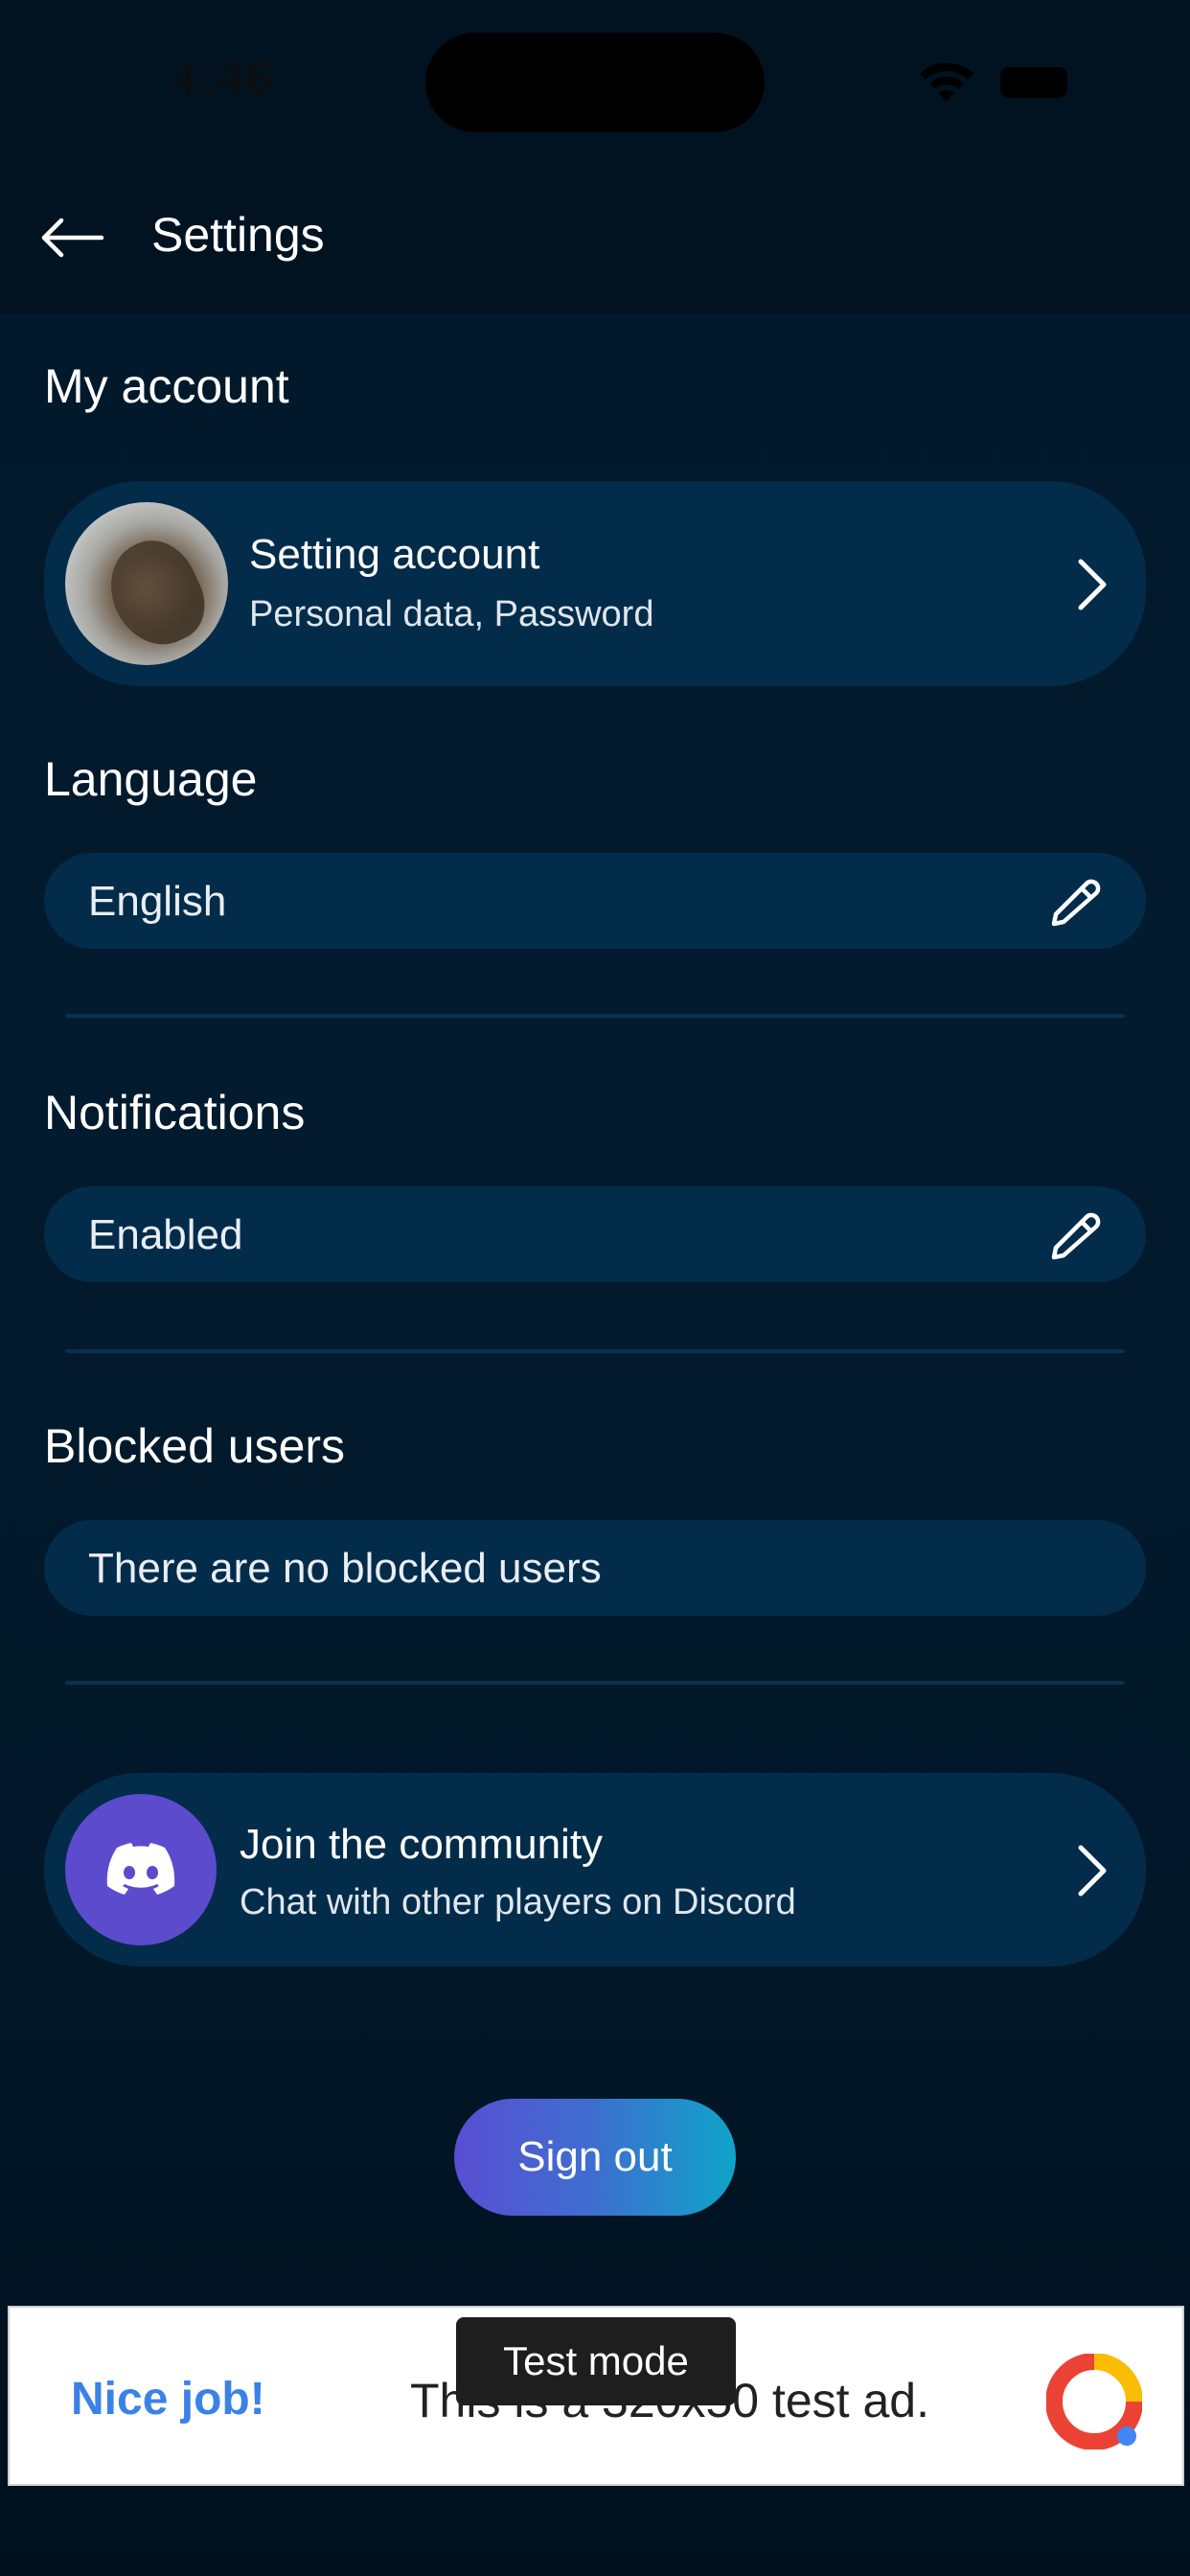 The image size is (1190, 2576). I want to click on blocked-users-field: There are no blocked users, so click(595, 1568).